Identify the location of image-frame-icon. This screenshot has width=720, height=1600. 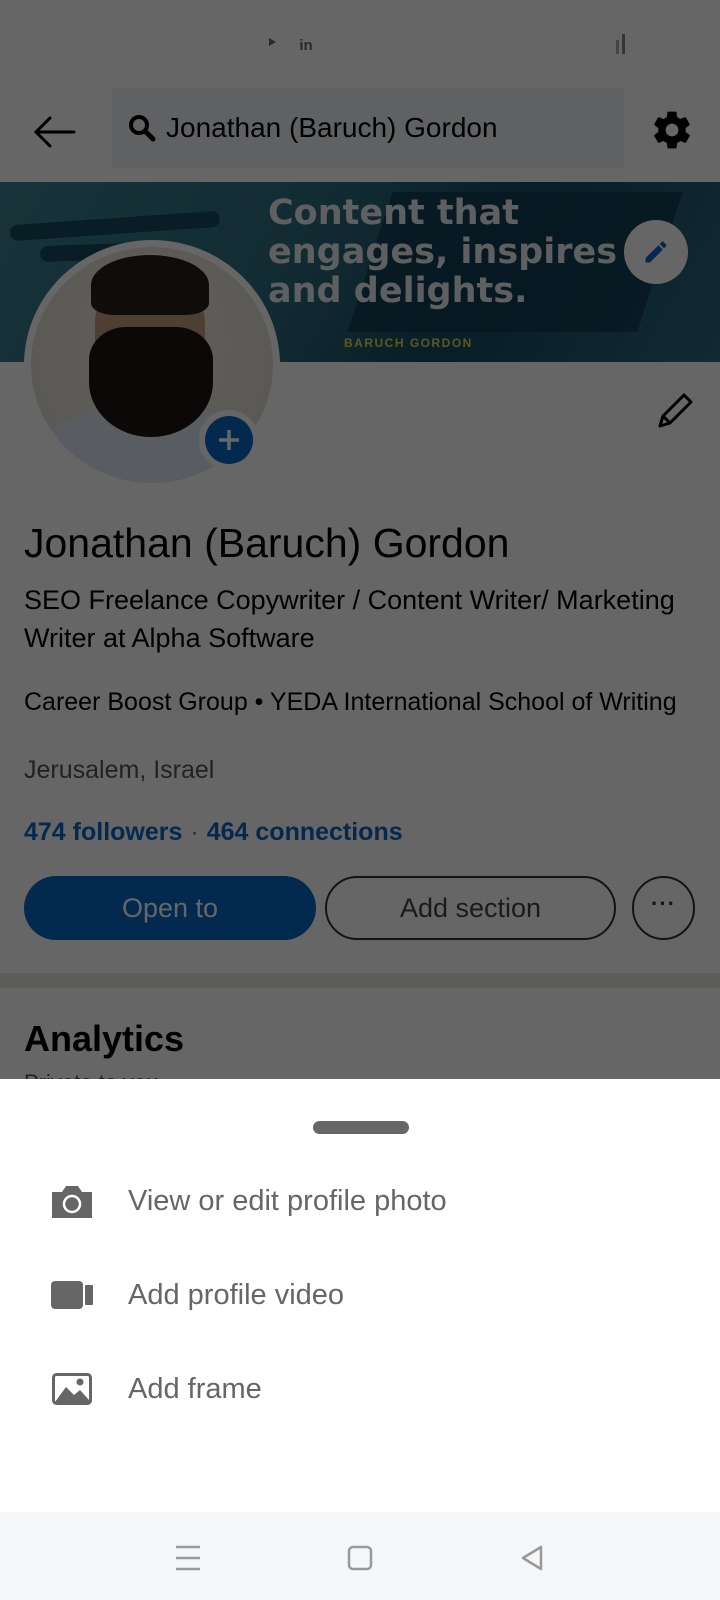
(72, 1389).